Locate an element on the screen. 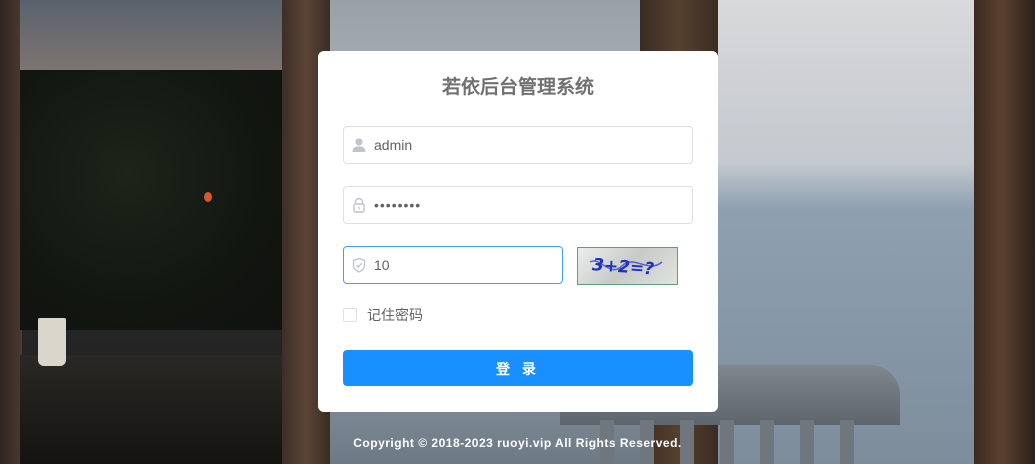 The height and width of the screenshot is (464, 1035). lock-icon is located at coordinates (359, 205).